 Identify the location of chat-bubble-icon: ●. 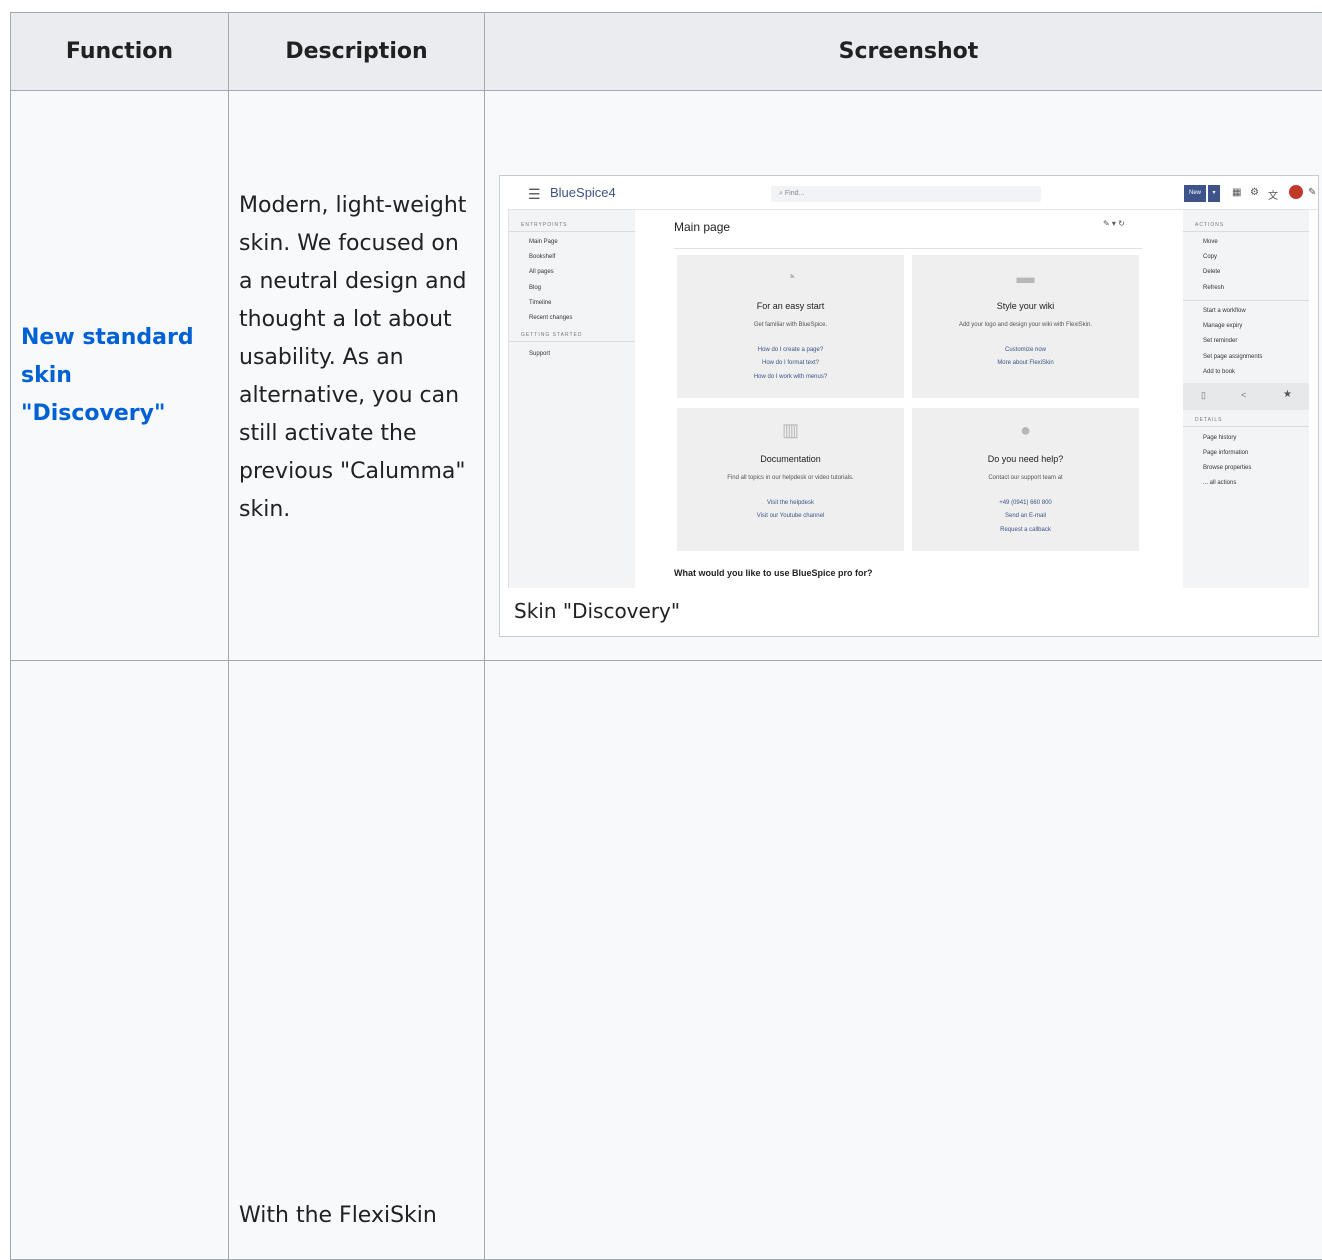
(1025, 430).